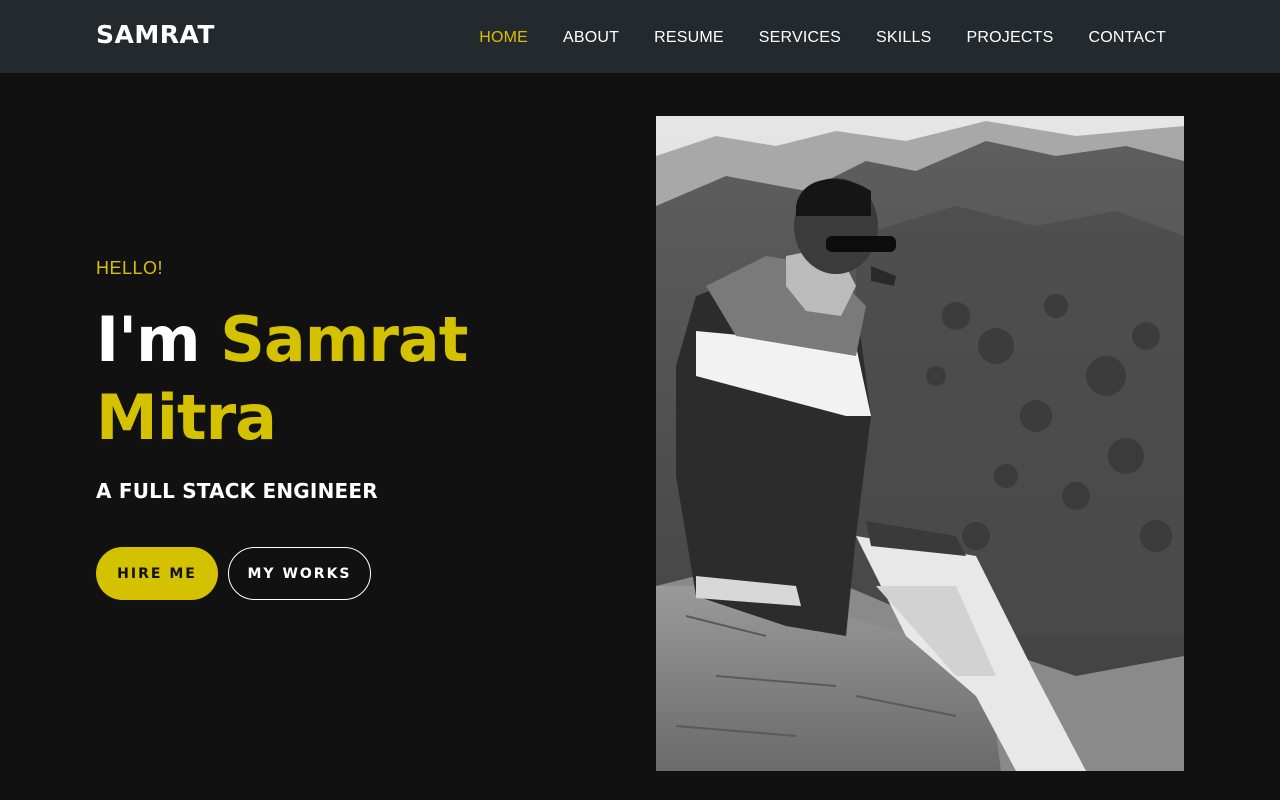 The height and width of the screenshot is (800, 1280). I want to click on nav-item-skills: SKILLS, so click(903, 37).